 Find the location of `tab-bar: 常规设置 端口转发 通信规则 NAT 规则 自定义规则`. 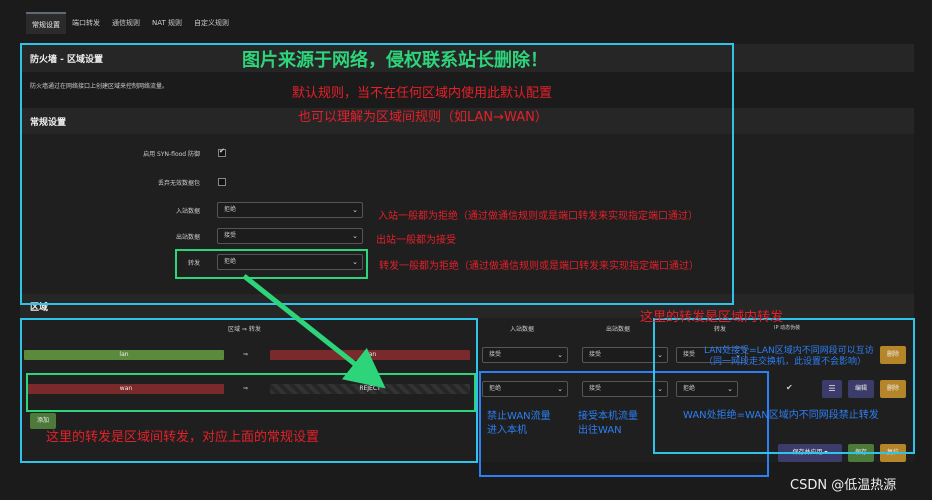

tab-bar: 常规设置 端口转发 通信规则 NAT 规则 自定义规则 is located at coordinates (130, 23).